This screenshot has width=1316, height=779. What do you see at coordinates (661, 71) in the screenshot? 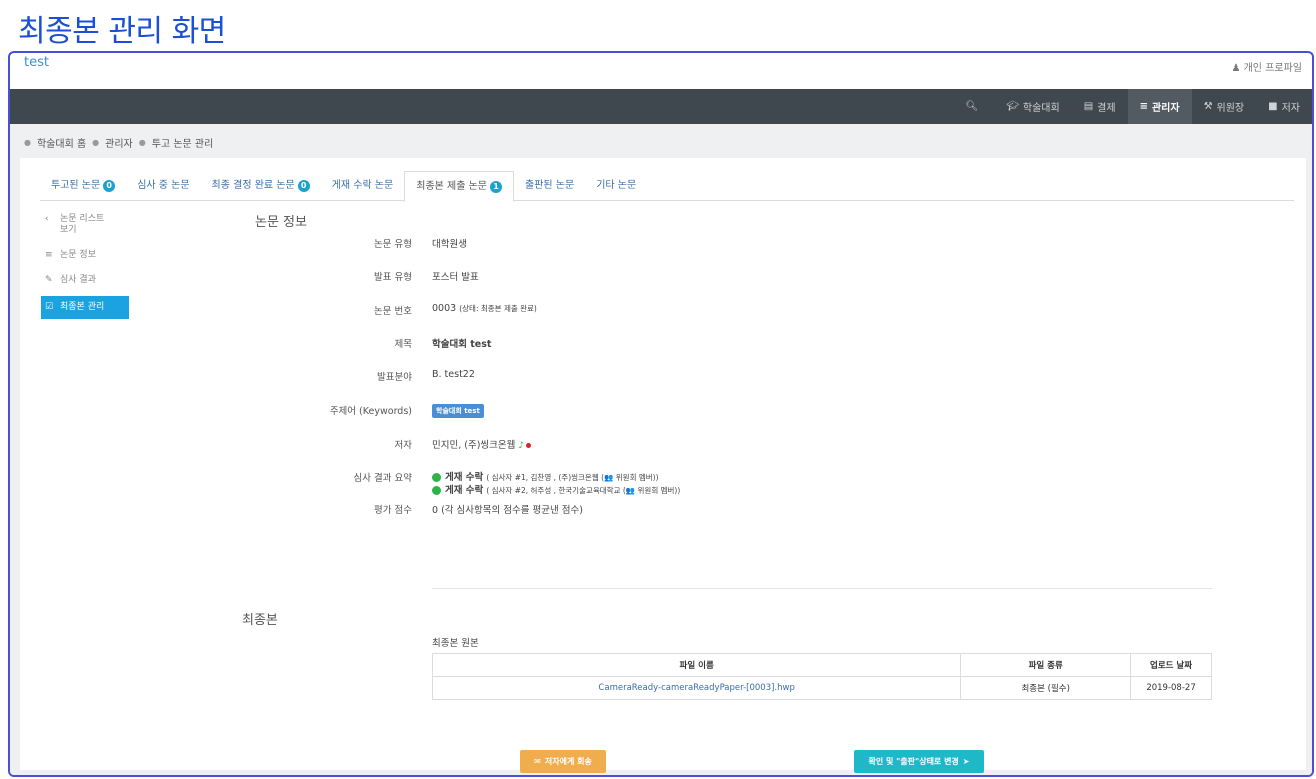
I see `top-header: test ♟ 개인 프로파일` at bounding box center [661, 71].